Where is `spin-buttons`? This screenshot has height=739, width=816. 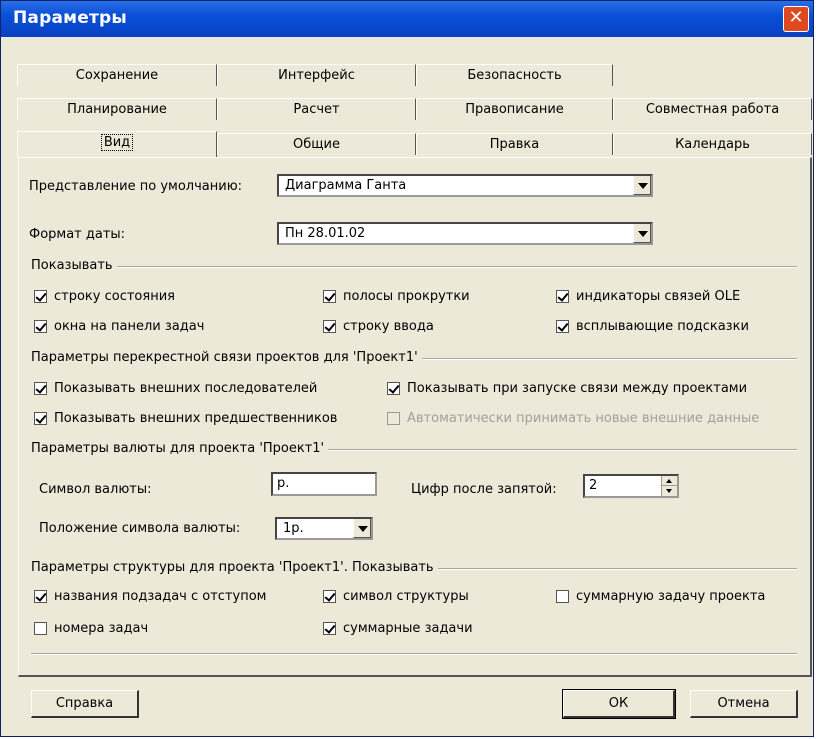
spin-buttons is located at coordinates (669, 486).